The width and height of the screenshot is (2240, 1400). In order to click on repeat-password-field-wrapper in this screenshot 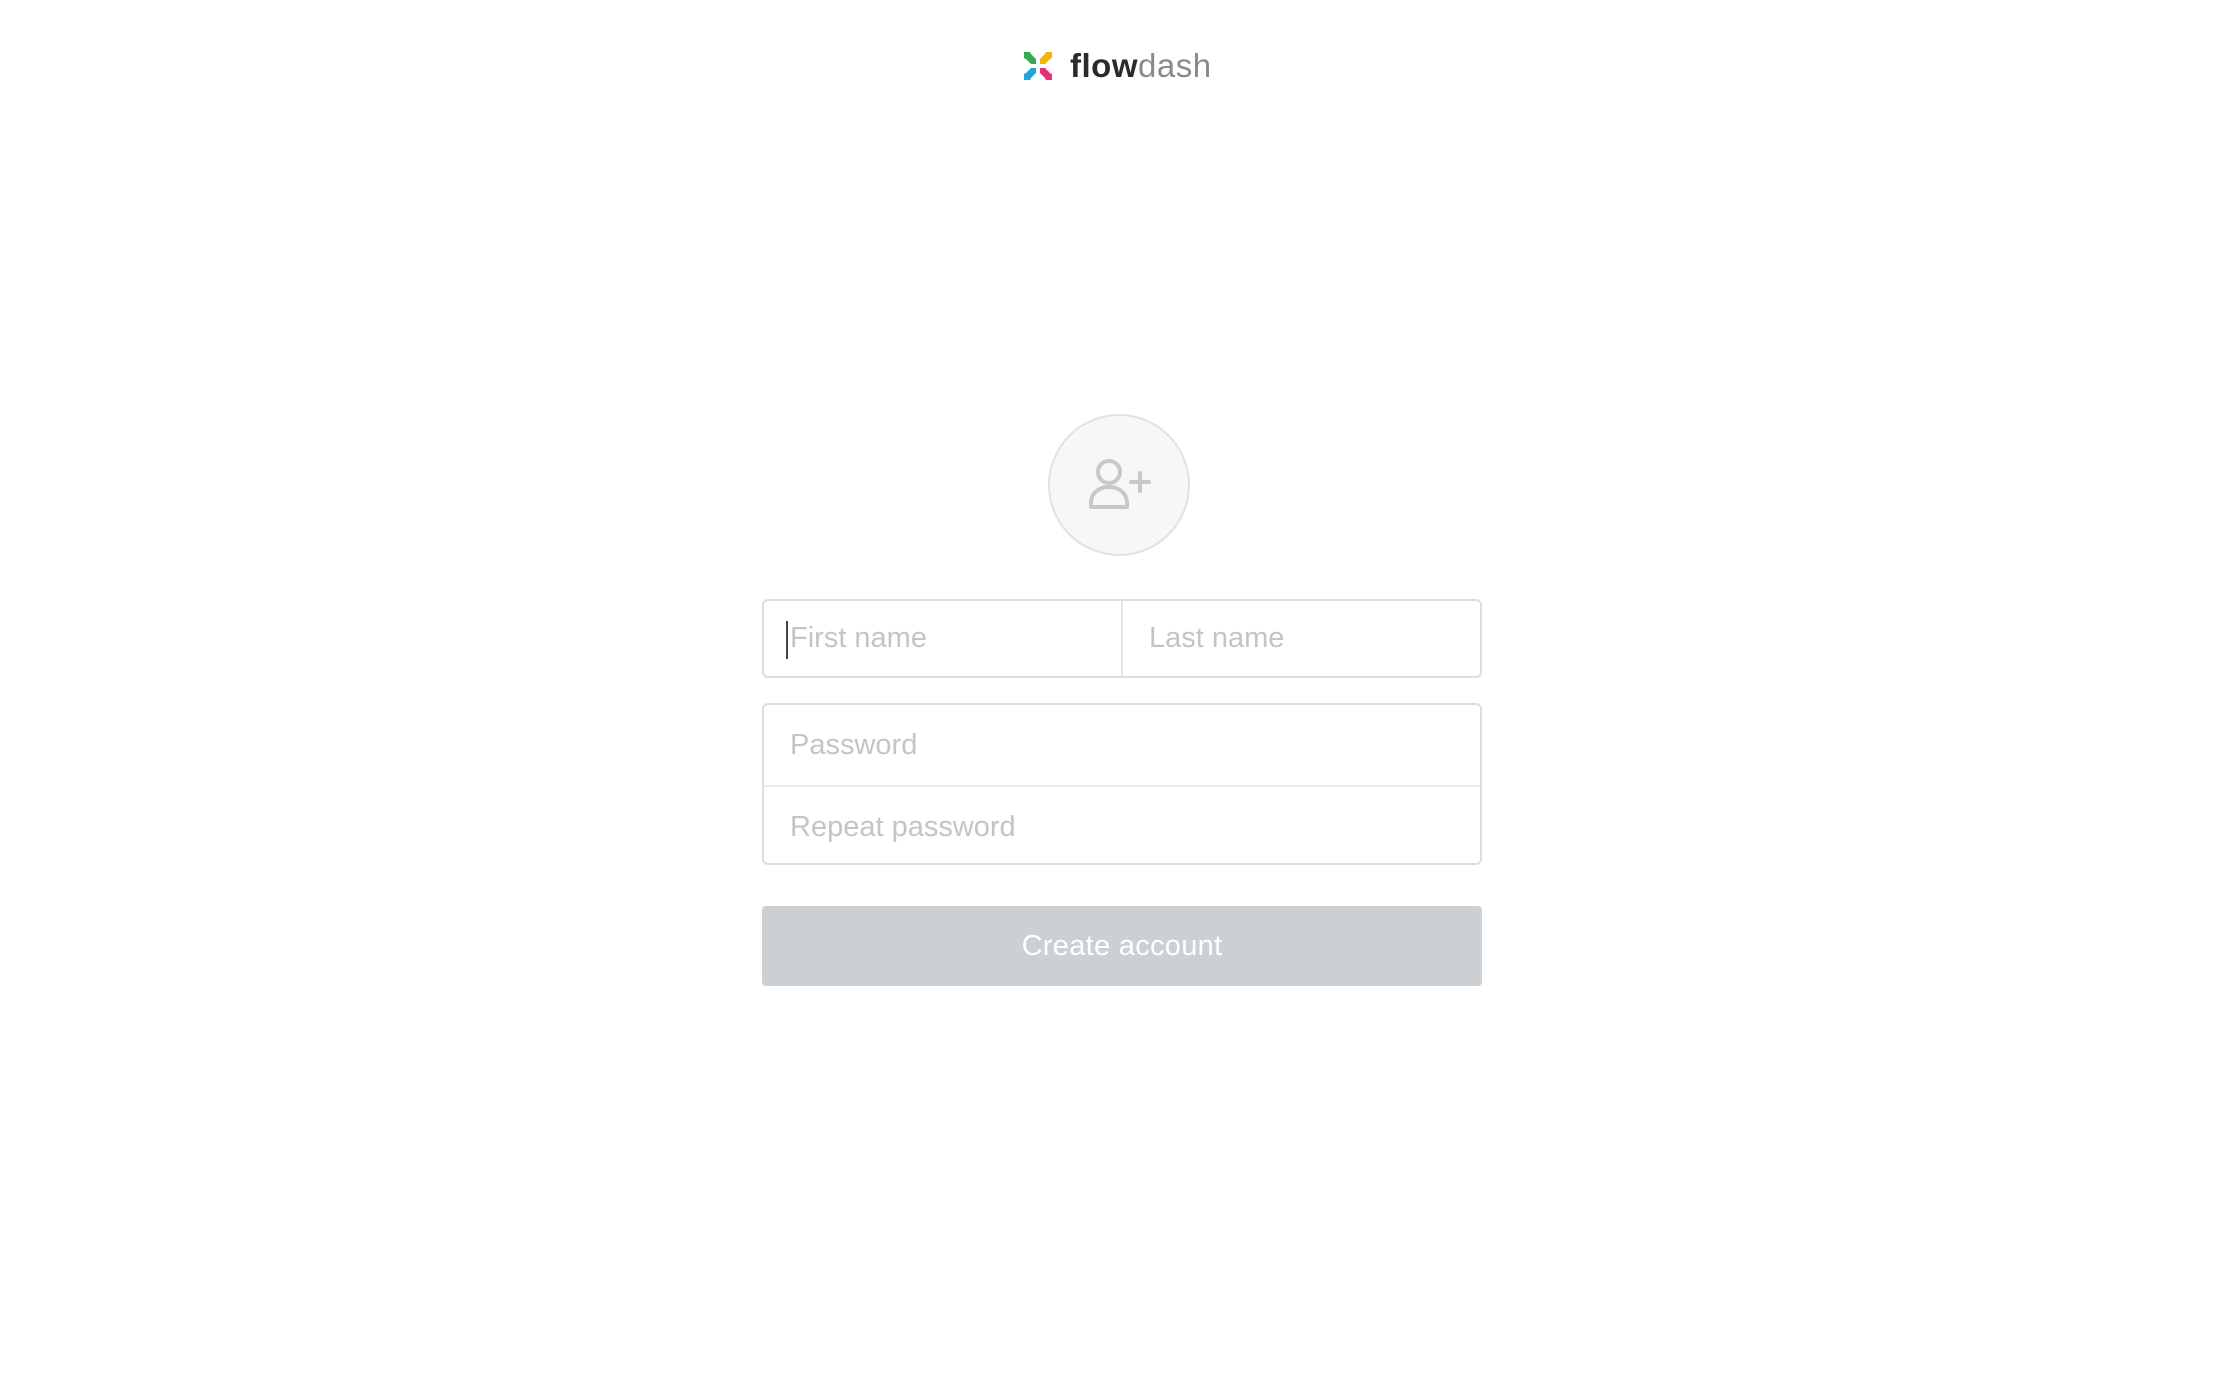, I will do `click(1122, 824)`.